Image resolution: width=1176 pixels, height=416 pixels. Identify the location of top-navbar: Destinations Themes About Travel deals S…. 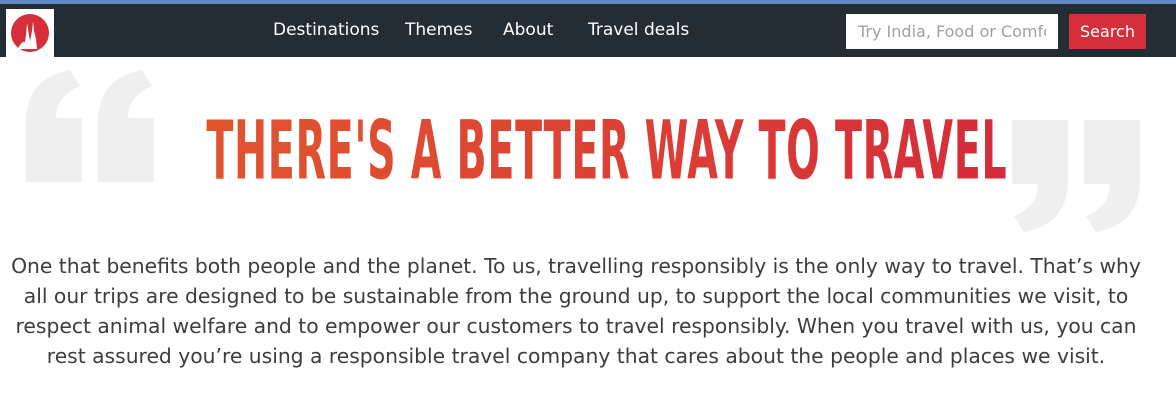
(588, 30).